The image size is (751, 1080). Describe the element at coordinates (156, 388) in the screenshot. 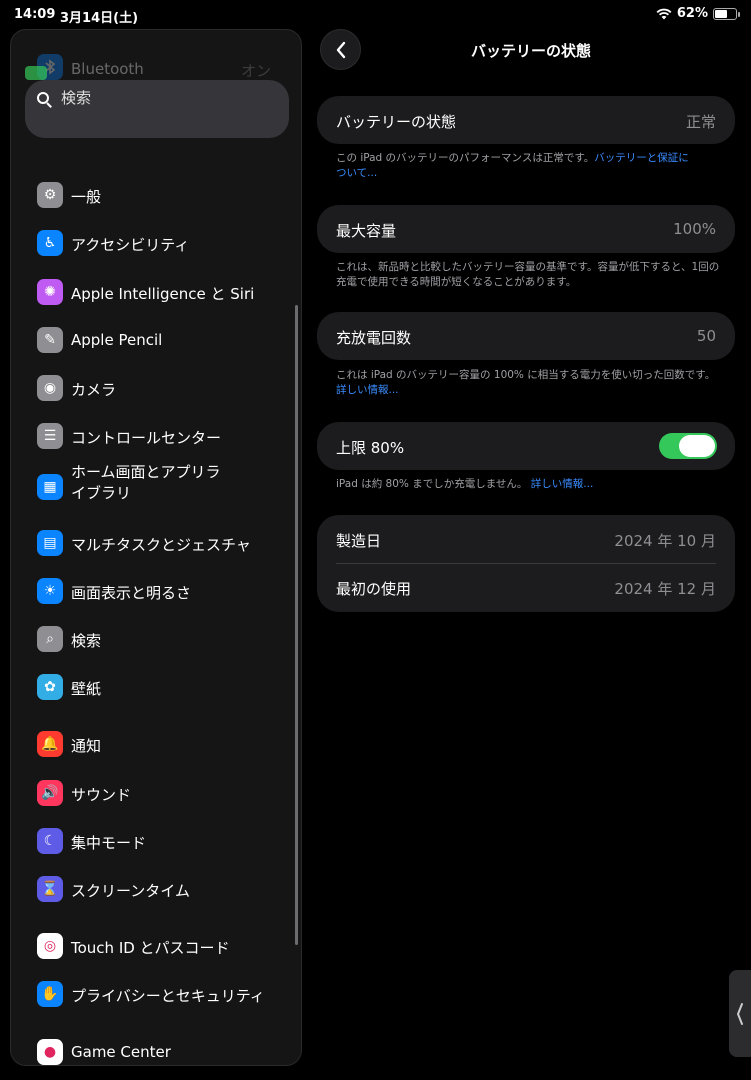

I see `sidebar-item: ◉ カメラ` at that location.